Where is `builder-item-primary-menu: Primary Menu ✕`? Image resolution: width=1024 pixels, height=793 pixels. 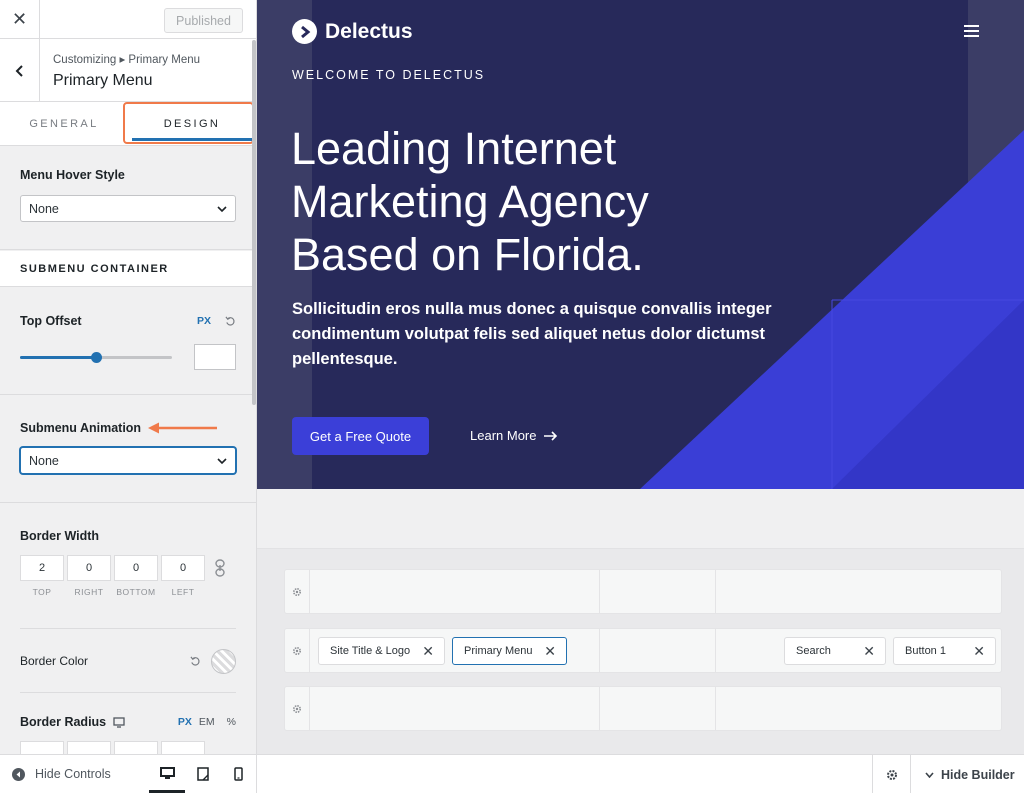
builder-item-primary-menu: Primary Menu ✕ is located at coordinates (509, 651).